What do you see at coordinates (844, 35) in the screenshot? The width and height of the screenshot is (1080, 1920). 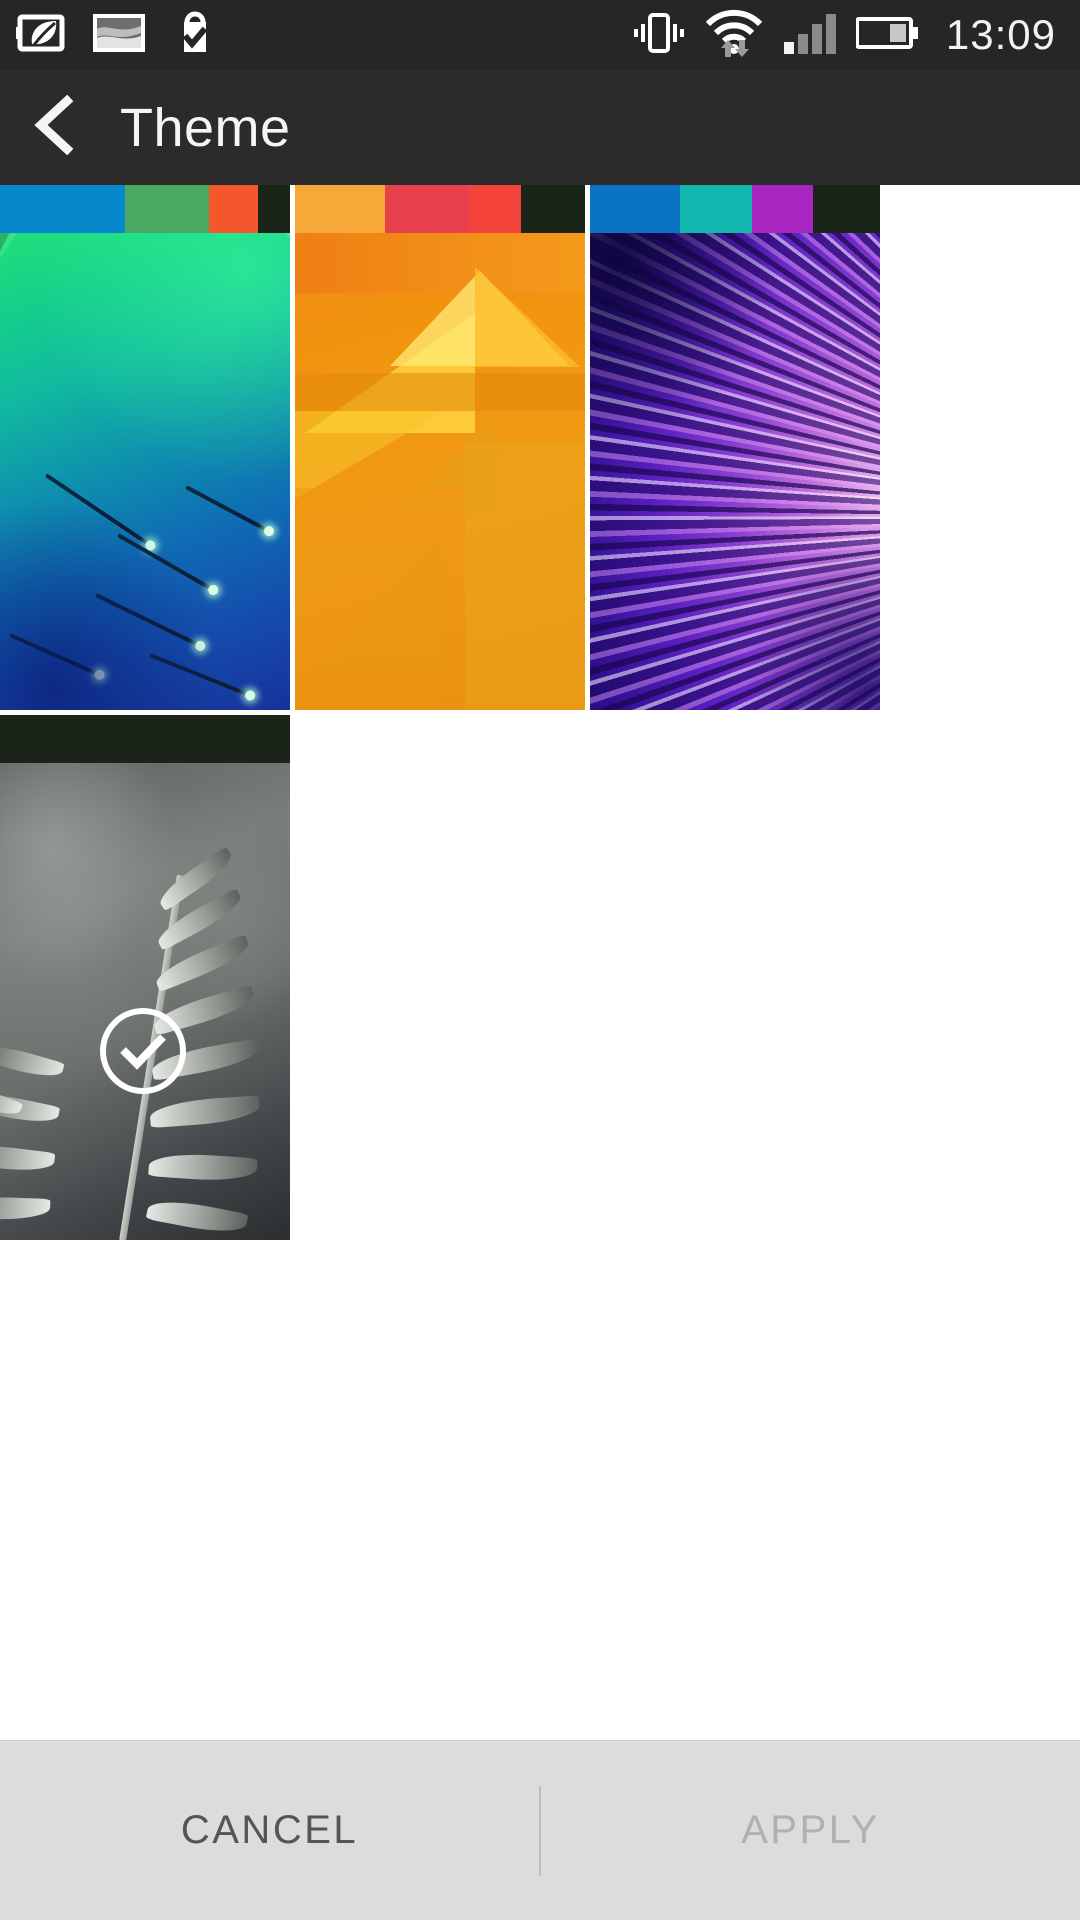 I see `status-bar-right-icons: 13:09` at bounding box center [844, 35].